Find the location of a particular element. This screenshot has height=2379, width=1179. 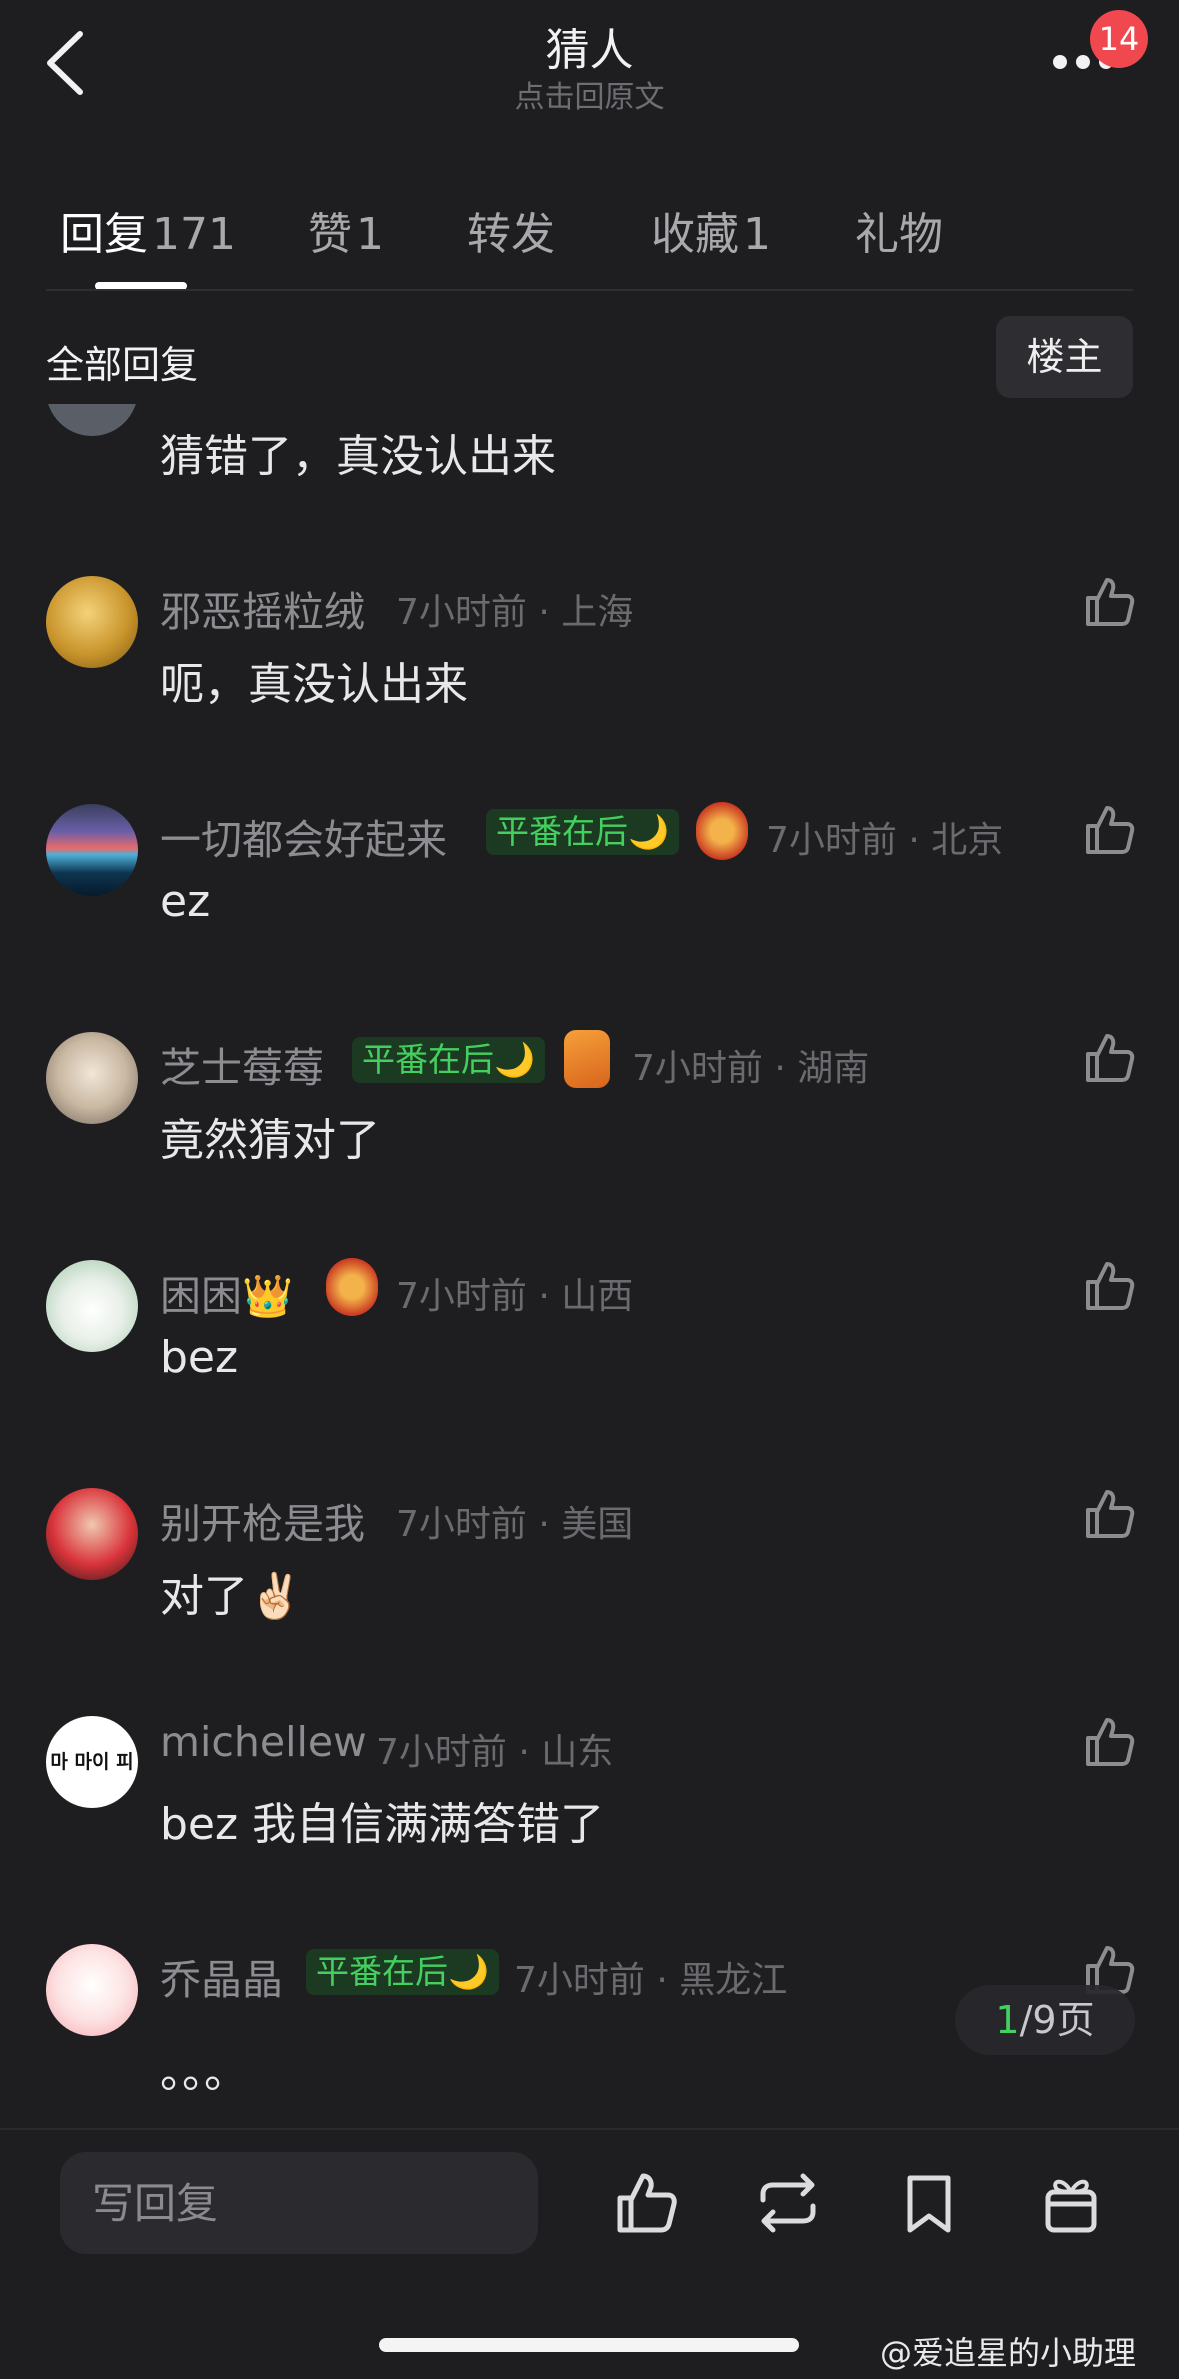

all-replies-heading: 全部回复 is located at coordinates (122, 365).